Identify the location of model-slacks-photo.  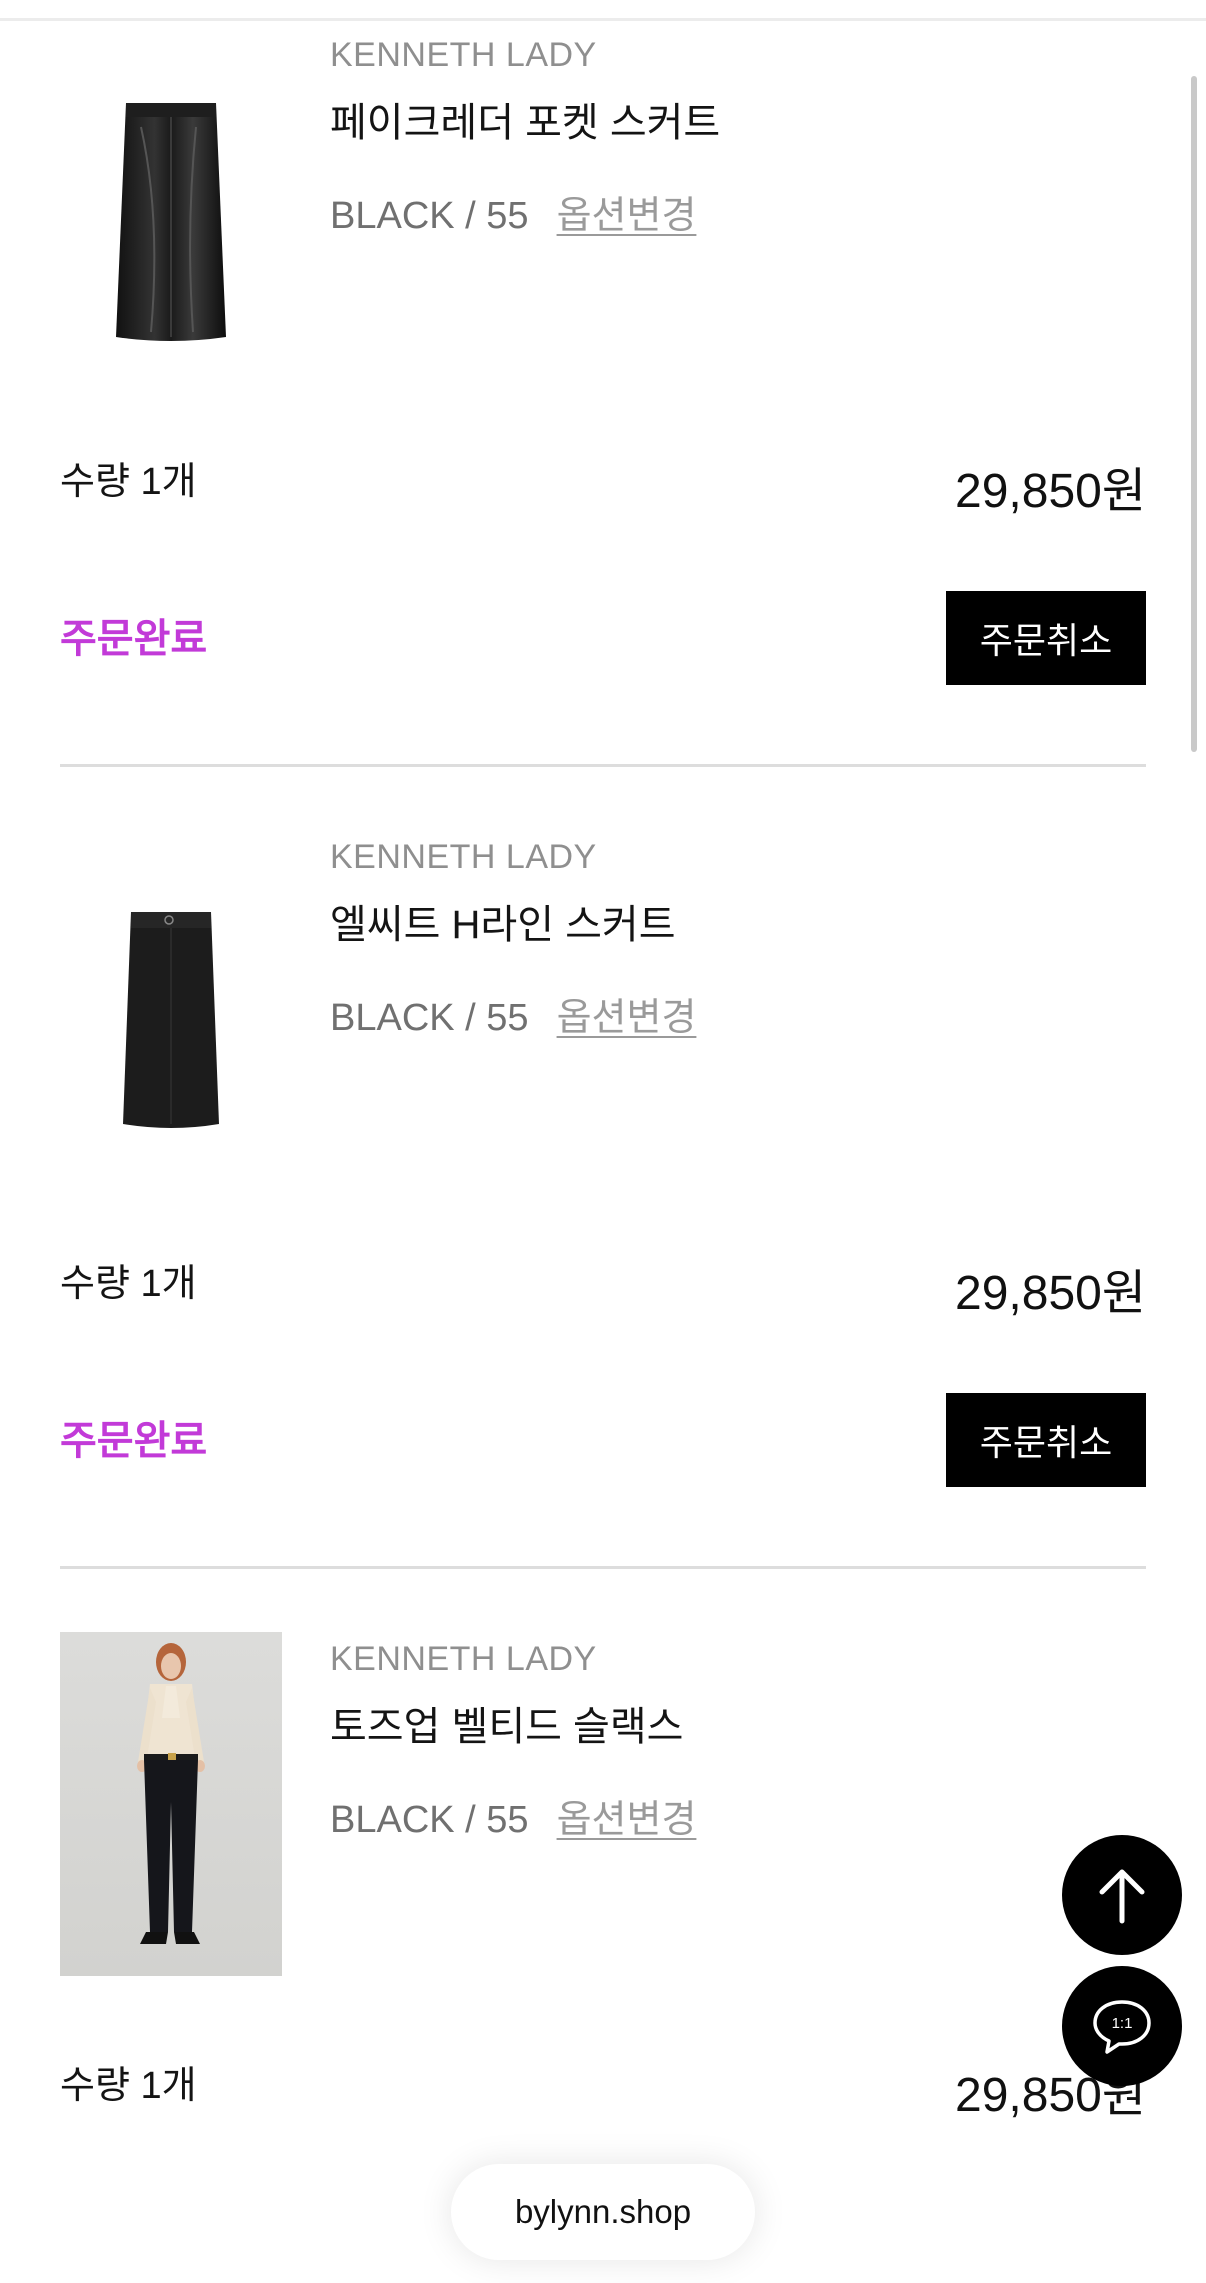
(171, 1793).